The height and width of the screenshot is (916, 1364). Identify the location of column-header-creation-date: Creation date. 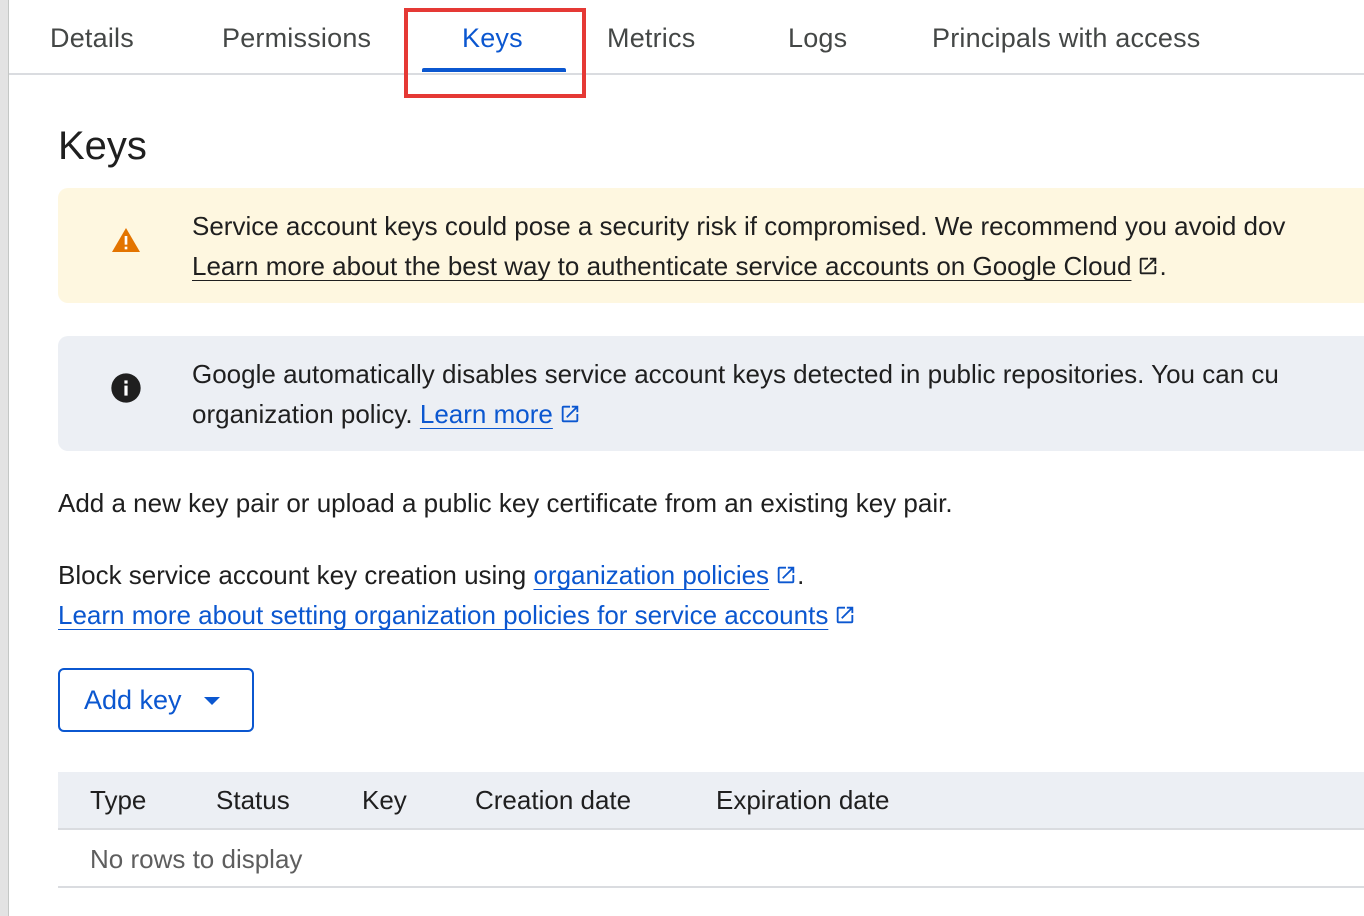
(553, 800).